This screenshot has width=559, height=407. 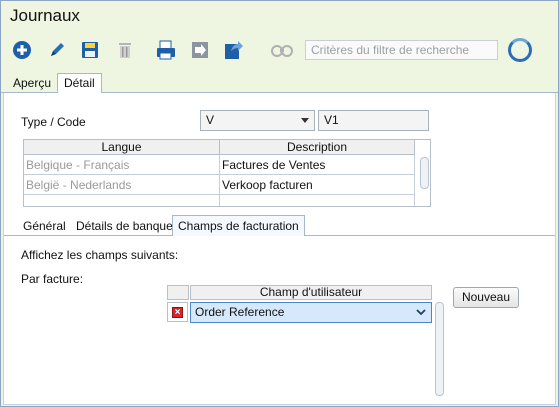 I want to click on edit-icon, so click(x=57, y=50).